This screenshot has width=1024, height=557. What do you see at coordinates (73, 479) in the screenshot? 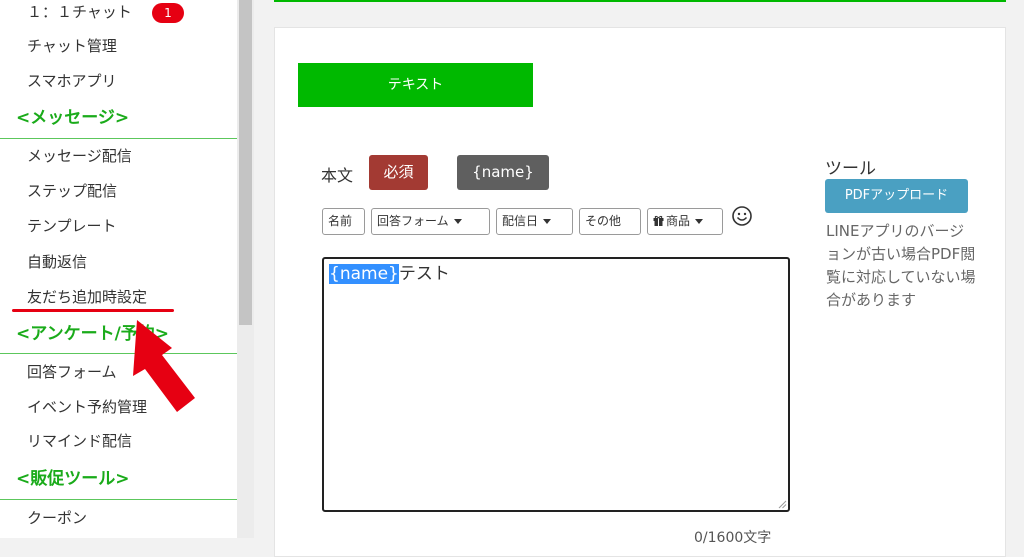
I see `sidebar-heading-promo: <販促ツール>` at bounding box center [73, 479].